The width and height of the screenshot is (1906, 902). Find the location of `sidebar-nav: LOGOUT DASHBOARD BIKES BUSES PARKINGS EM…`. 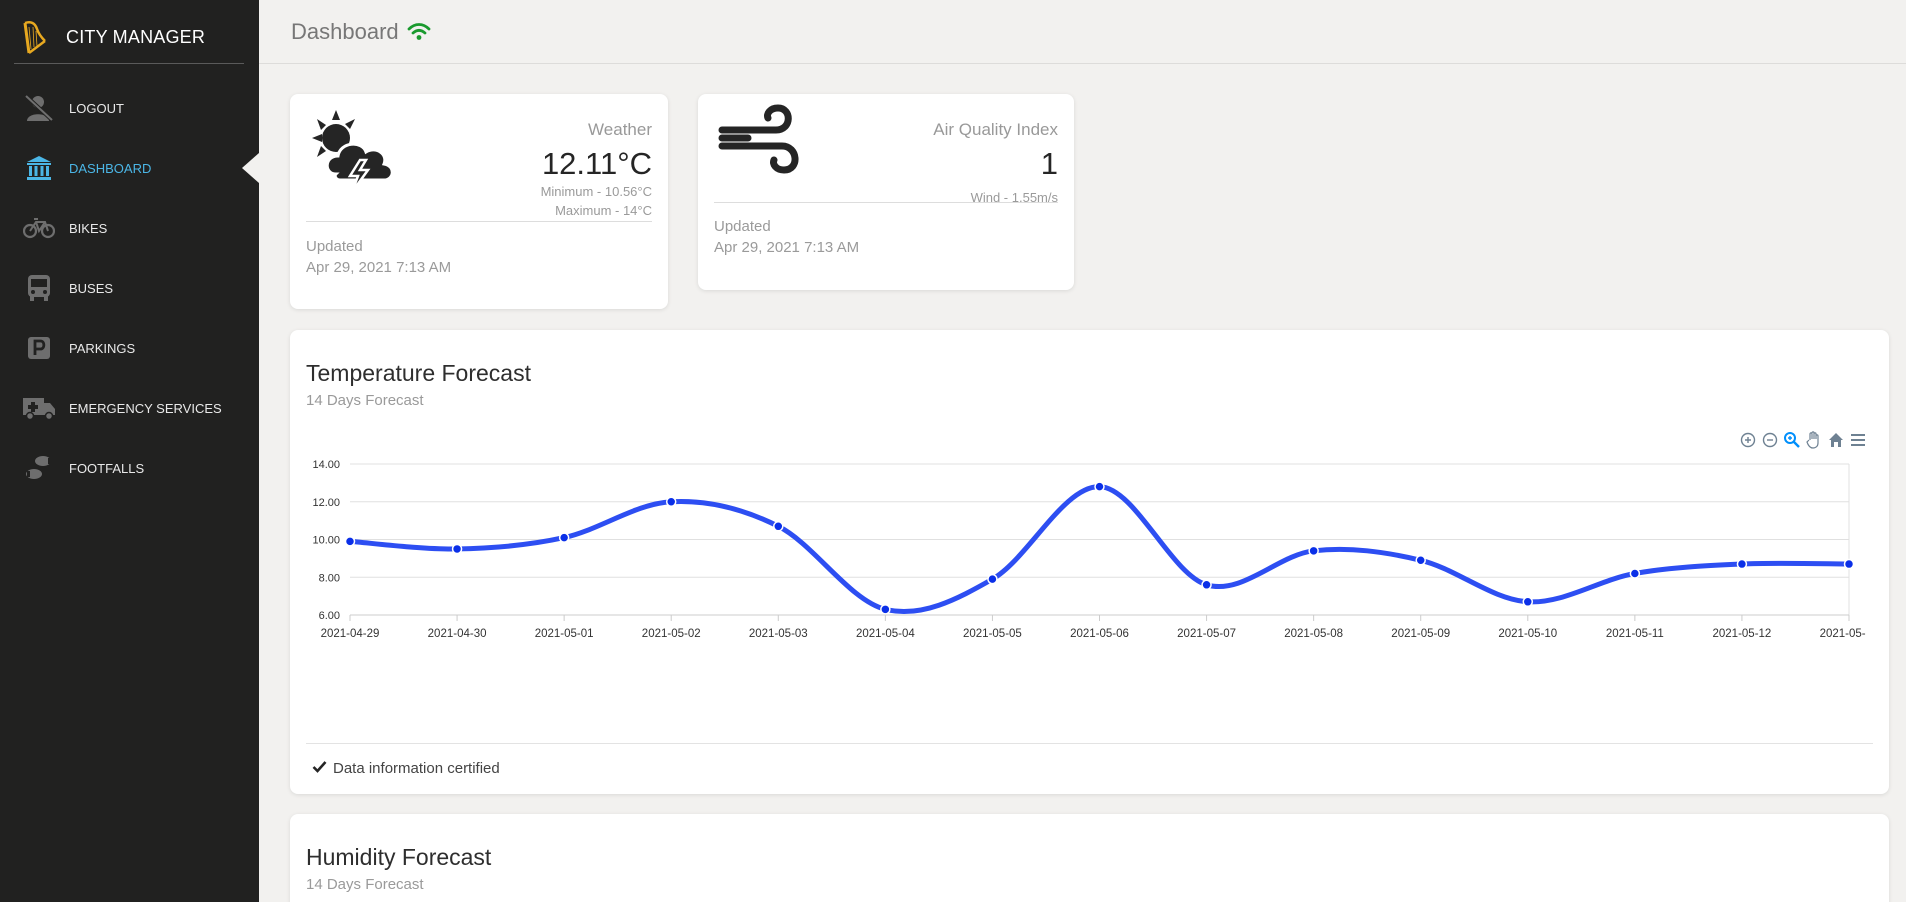

sidebar-nav: LOGOUT DASHBOARD BIKES BUSES PARKINGS EM… is located at coordinates (129, 288).